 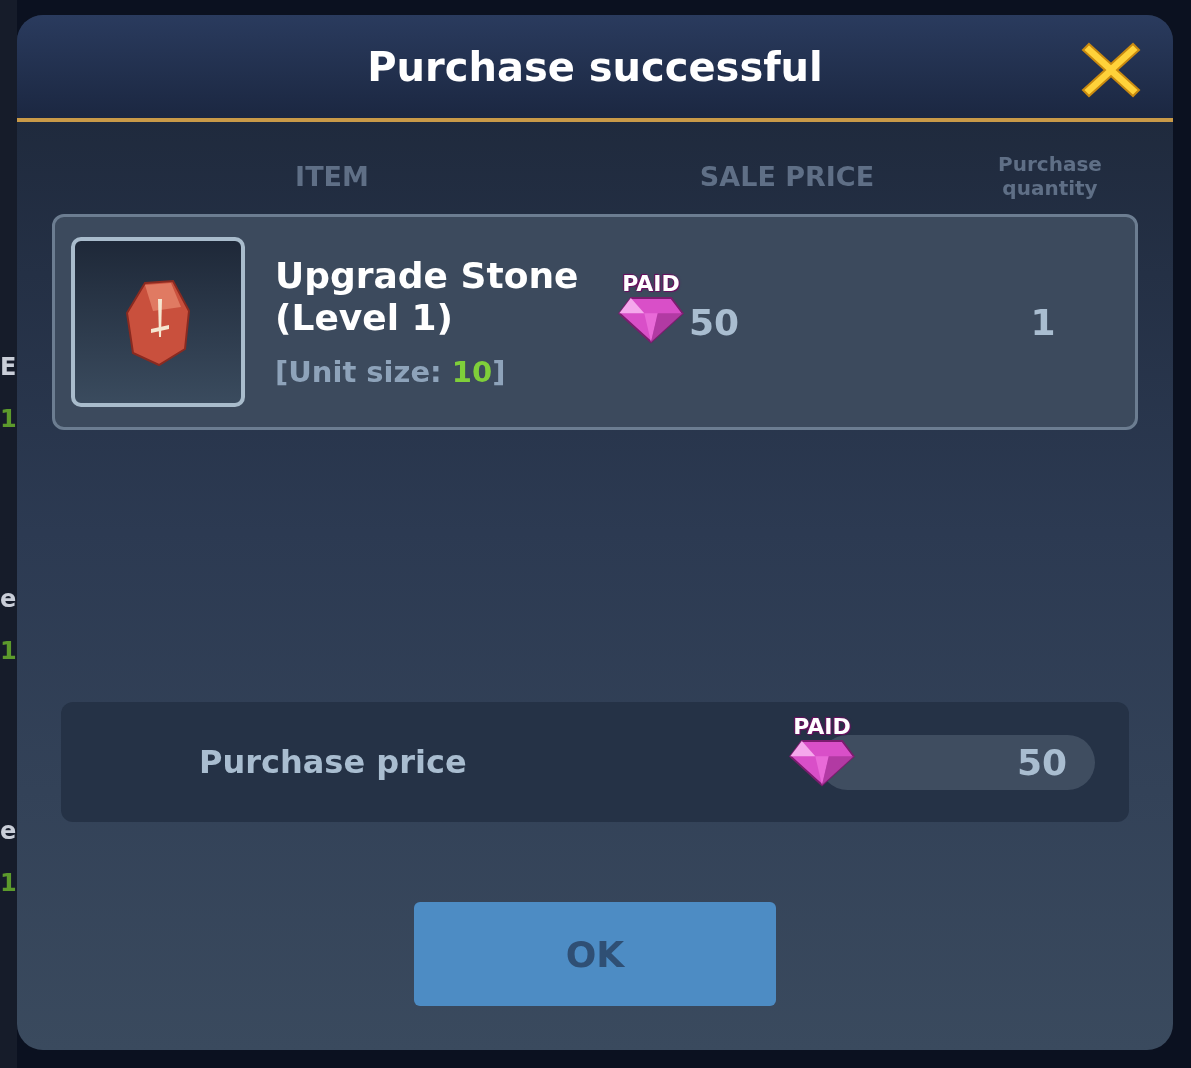 What do you see at coordinates (1111, 70) in the screenshot?
I see `close-icon` at bounding box center [1111, 70].